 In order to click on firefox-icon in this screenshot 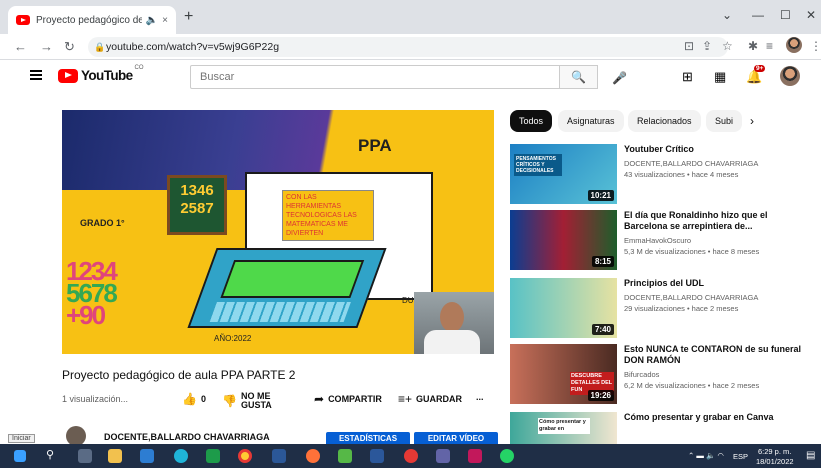, I will do `click(313, 456)`.